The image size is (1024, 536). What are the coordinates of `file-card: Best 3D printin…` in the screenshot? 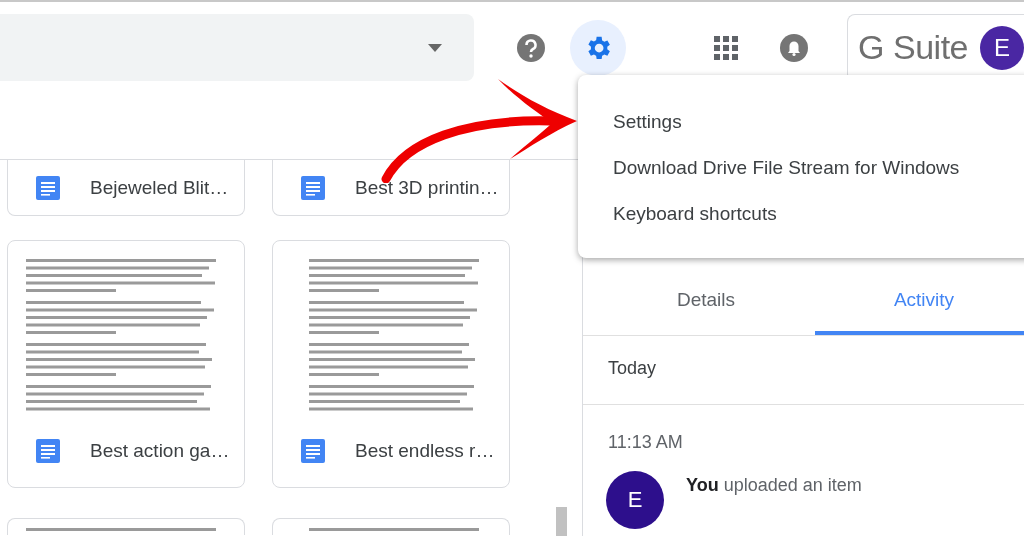 It's located at (391, 188).